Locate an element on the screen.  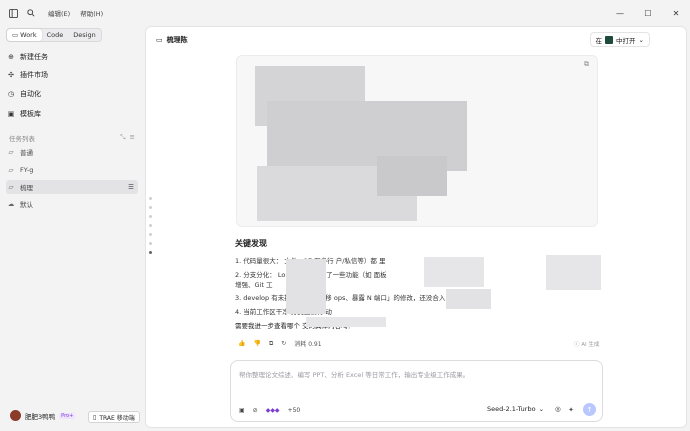
clock-icon: ◷ is located at coordinates (11, 93).